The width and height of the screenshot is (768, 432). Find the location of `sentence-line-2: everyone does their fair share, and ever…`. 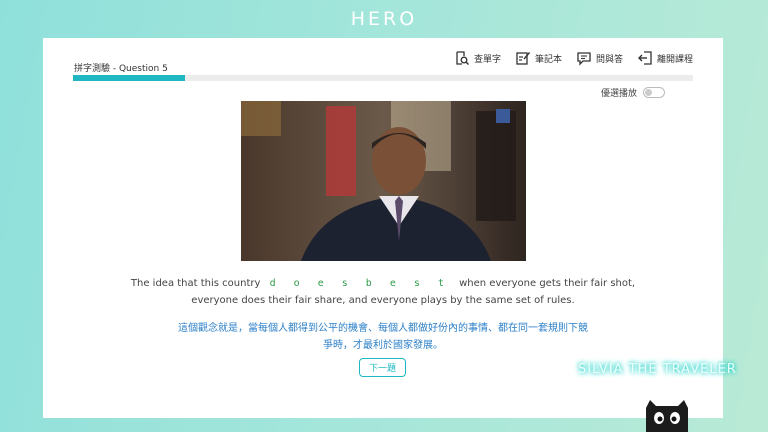

sentence-line-2: everyone does their fair share, and ever… is located at coordinates (383, 300).